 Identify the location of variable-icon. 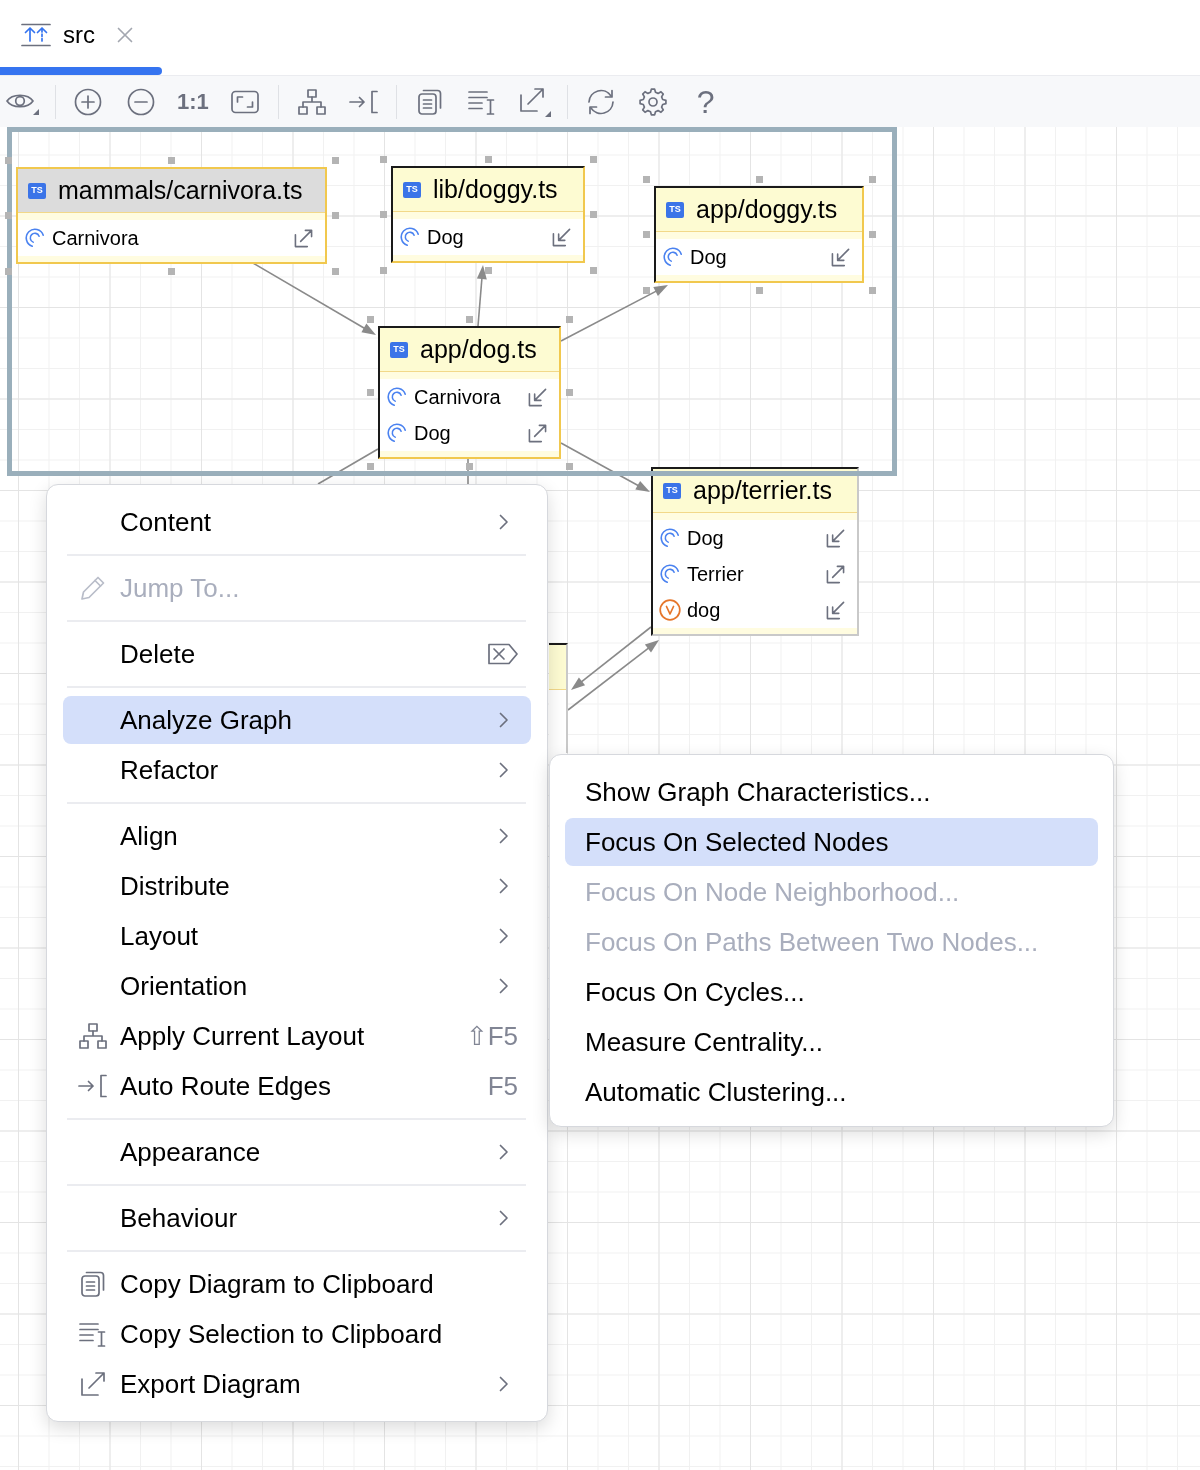
(670, 610).